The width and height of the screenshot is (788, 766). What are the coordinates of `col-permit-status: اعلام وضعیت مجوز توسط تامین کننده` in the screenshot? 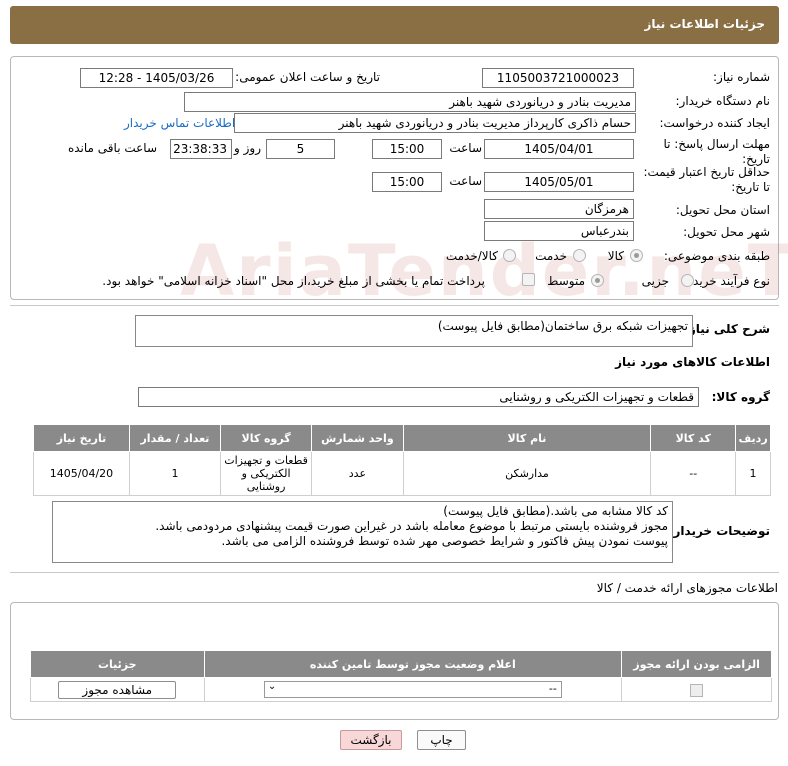 It's located at (413, 664).